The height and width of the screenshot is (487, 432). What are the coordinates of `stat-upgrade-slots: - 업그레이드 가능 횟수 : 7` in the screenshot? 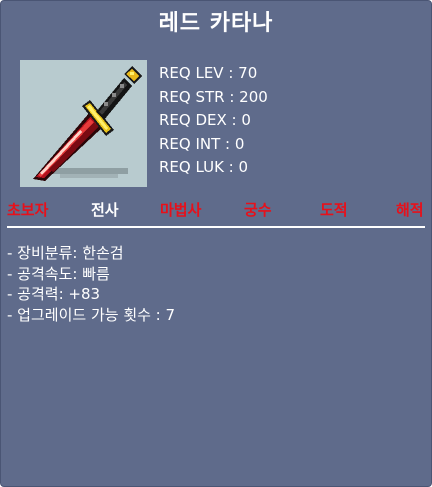 It's located at (91, 314).